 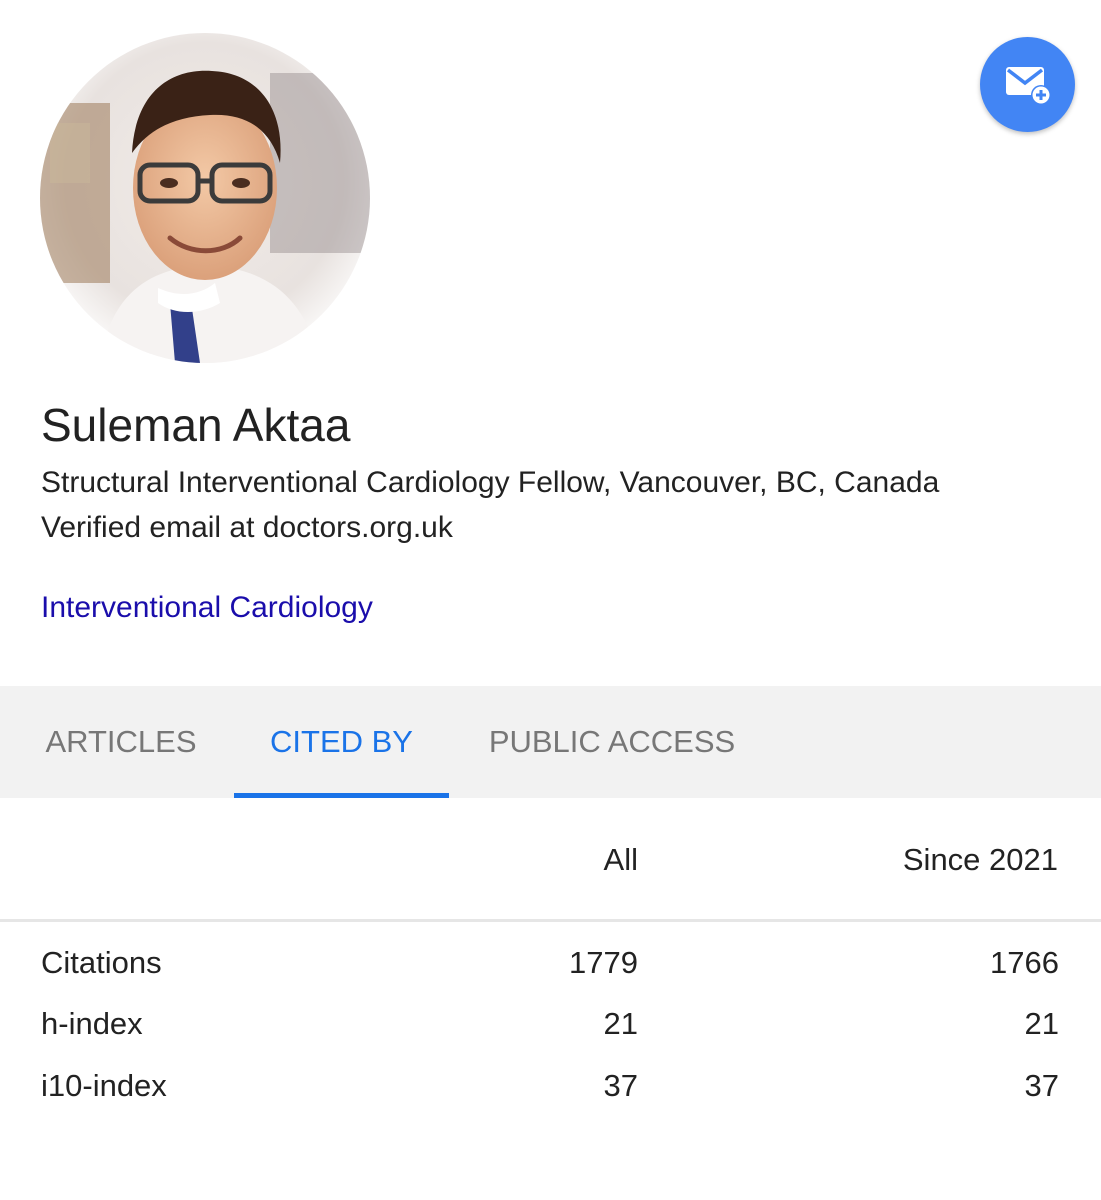 What do you see at coordinates (620, 1085) in the screenshot?
I see `stat-value-all: 37` at bounding box center [620, 1085].